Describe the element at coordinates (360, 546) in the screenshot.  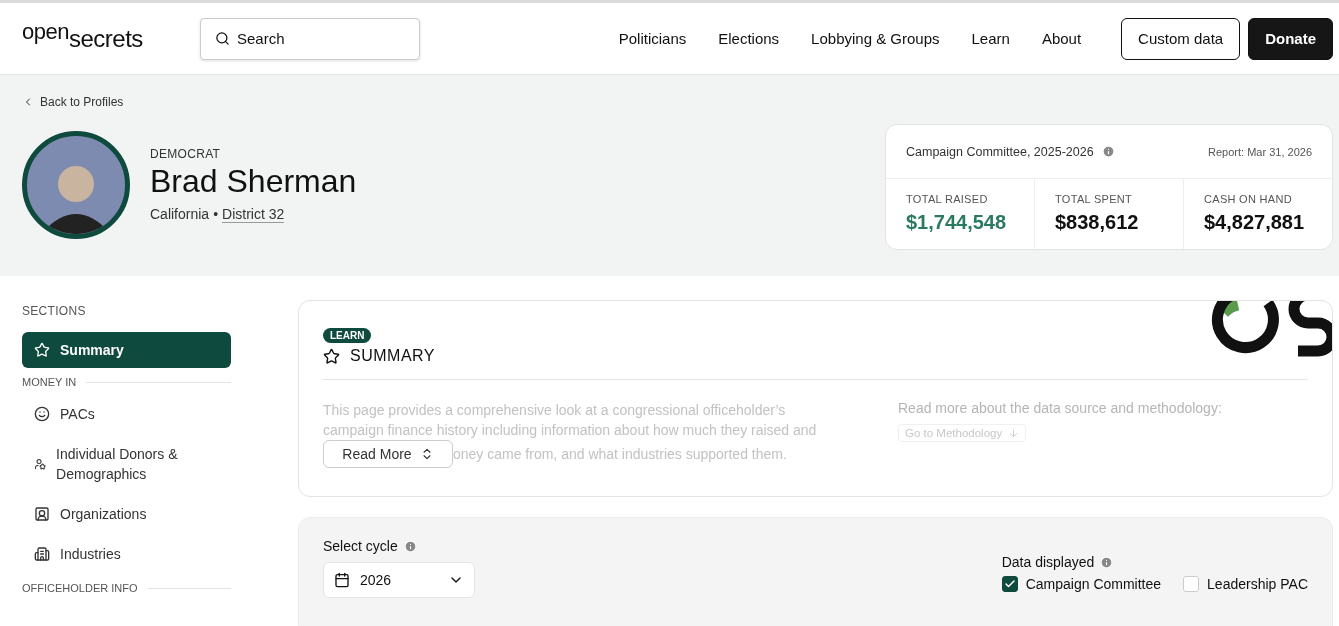
I see `cycle-label: Select cycle` at that location.